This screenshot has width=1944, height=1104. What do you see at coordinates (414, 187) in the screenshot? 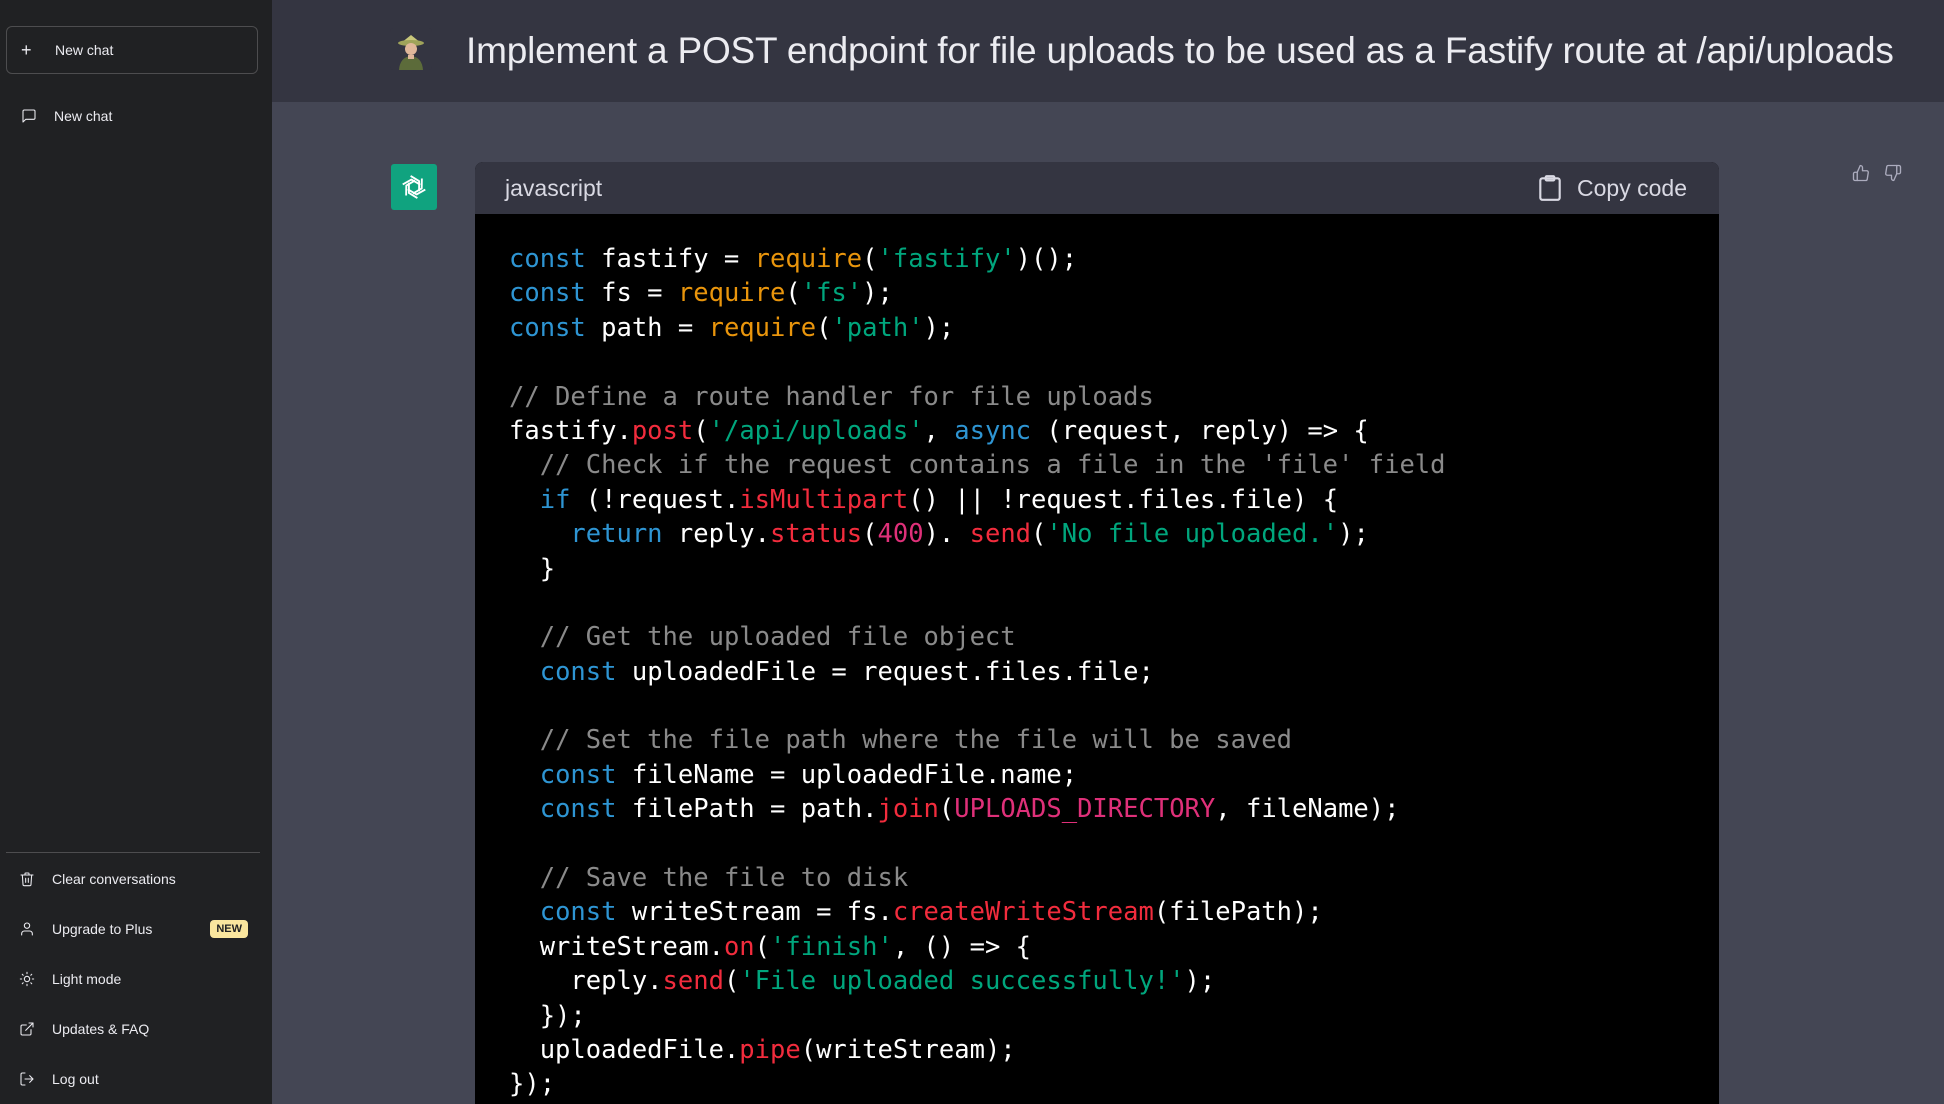
I see `openai-logo-icon` at bounding box center [414, 187].